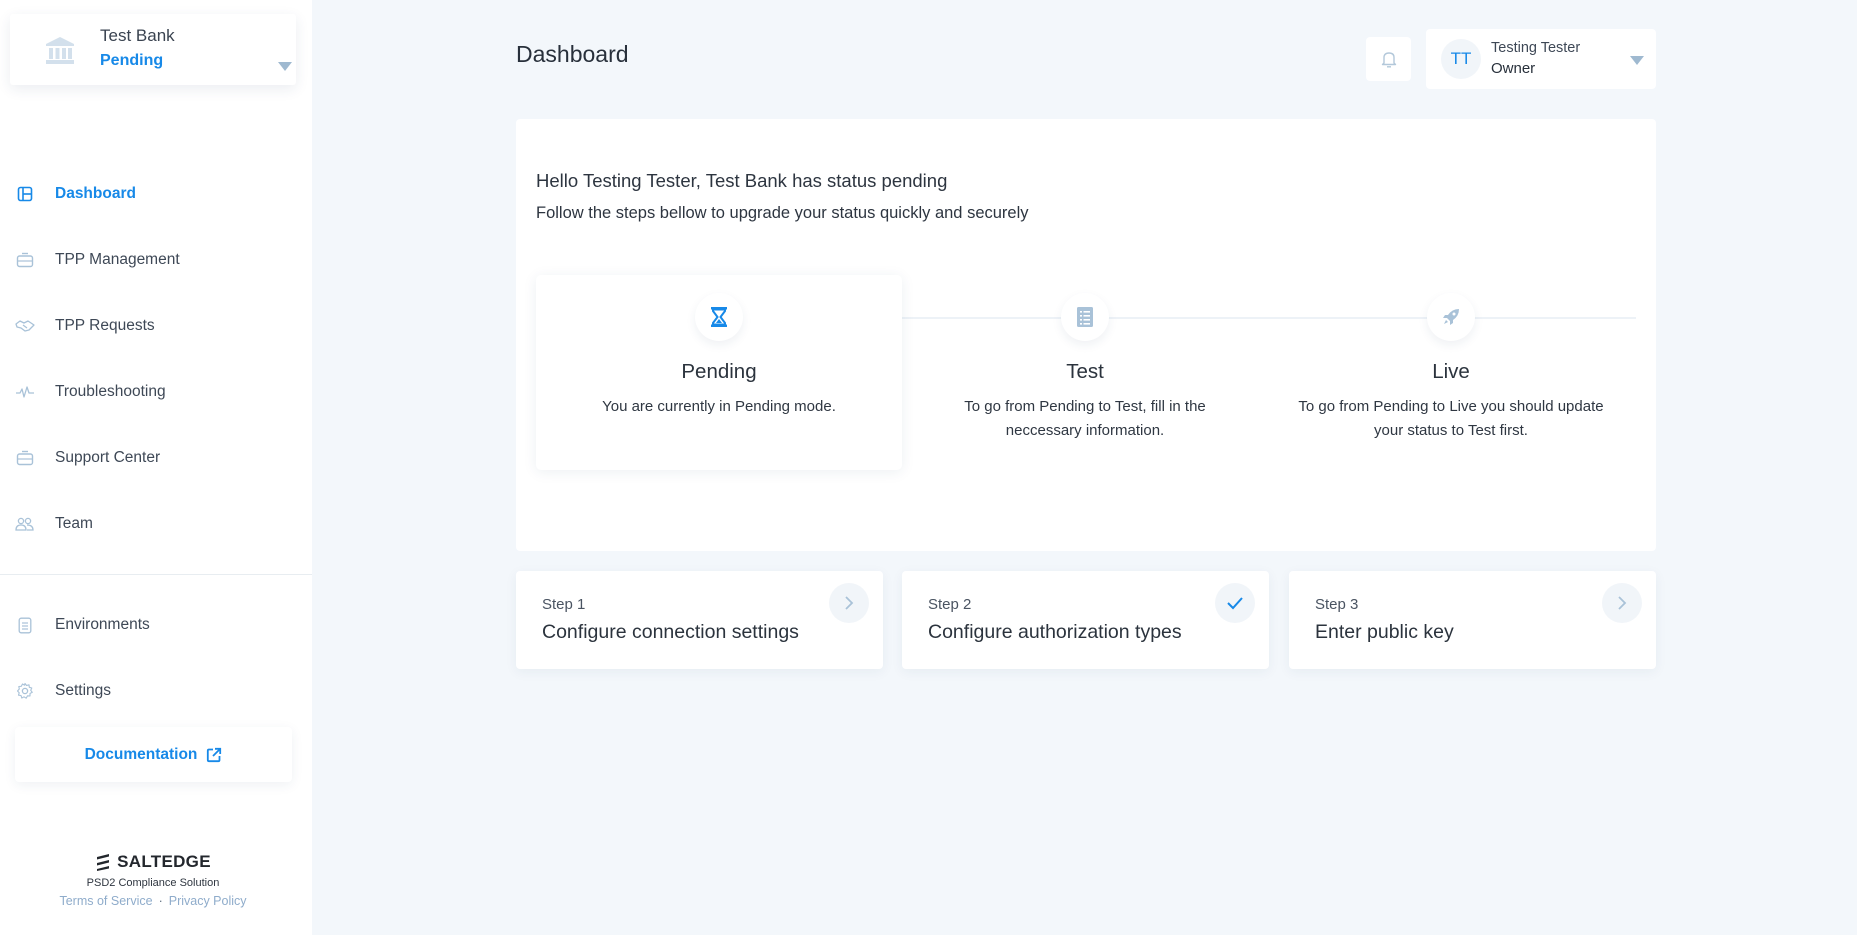  I want to click on step-number: Step 3, so click(1337, 604).